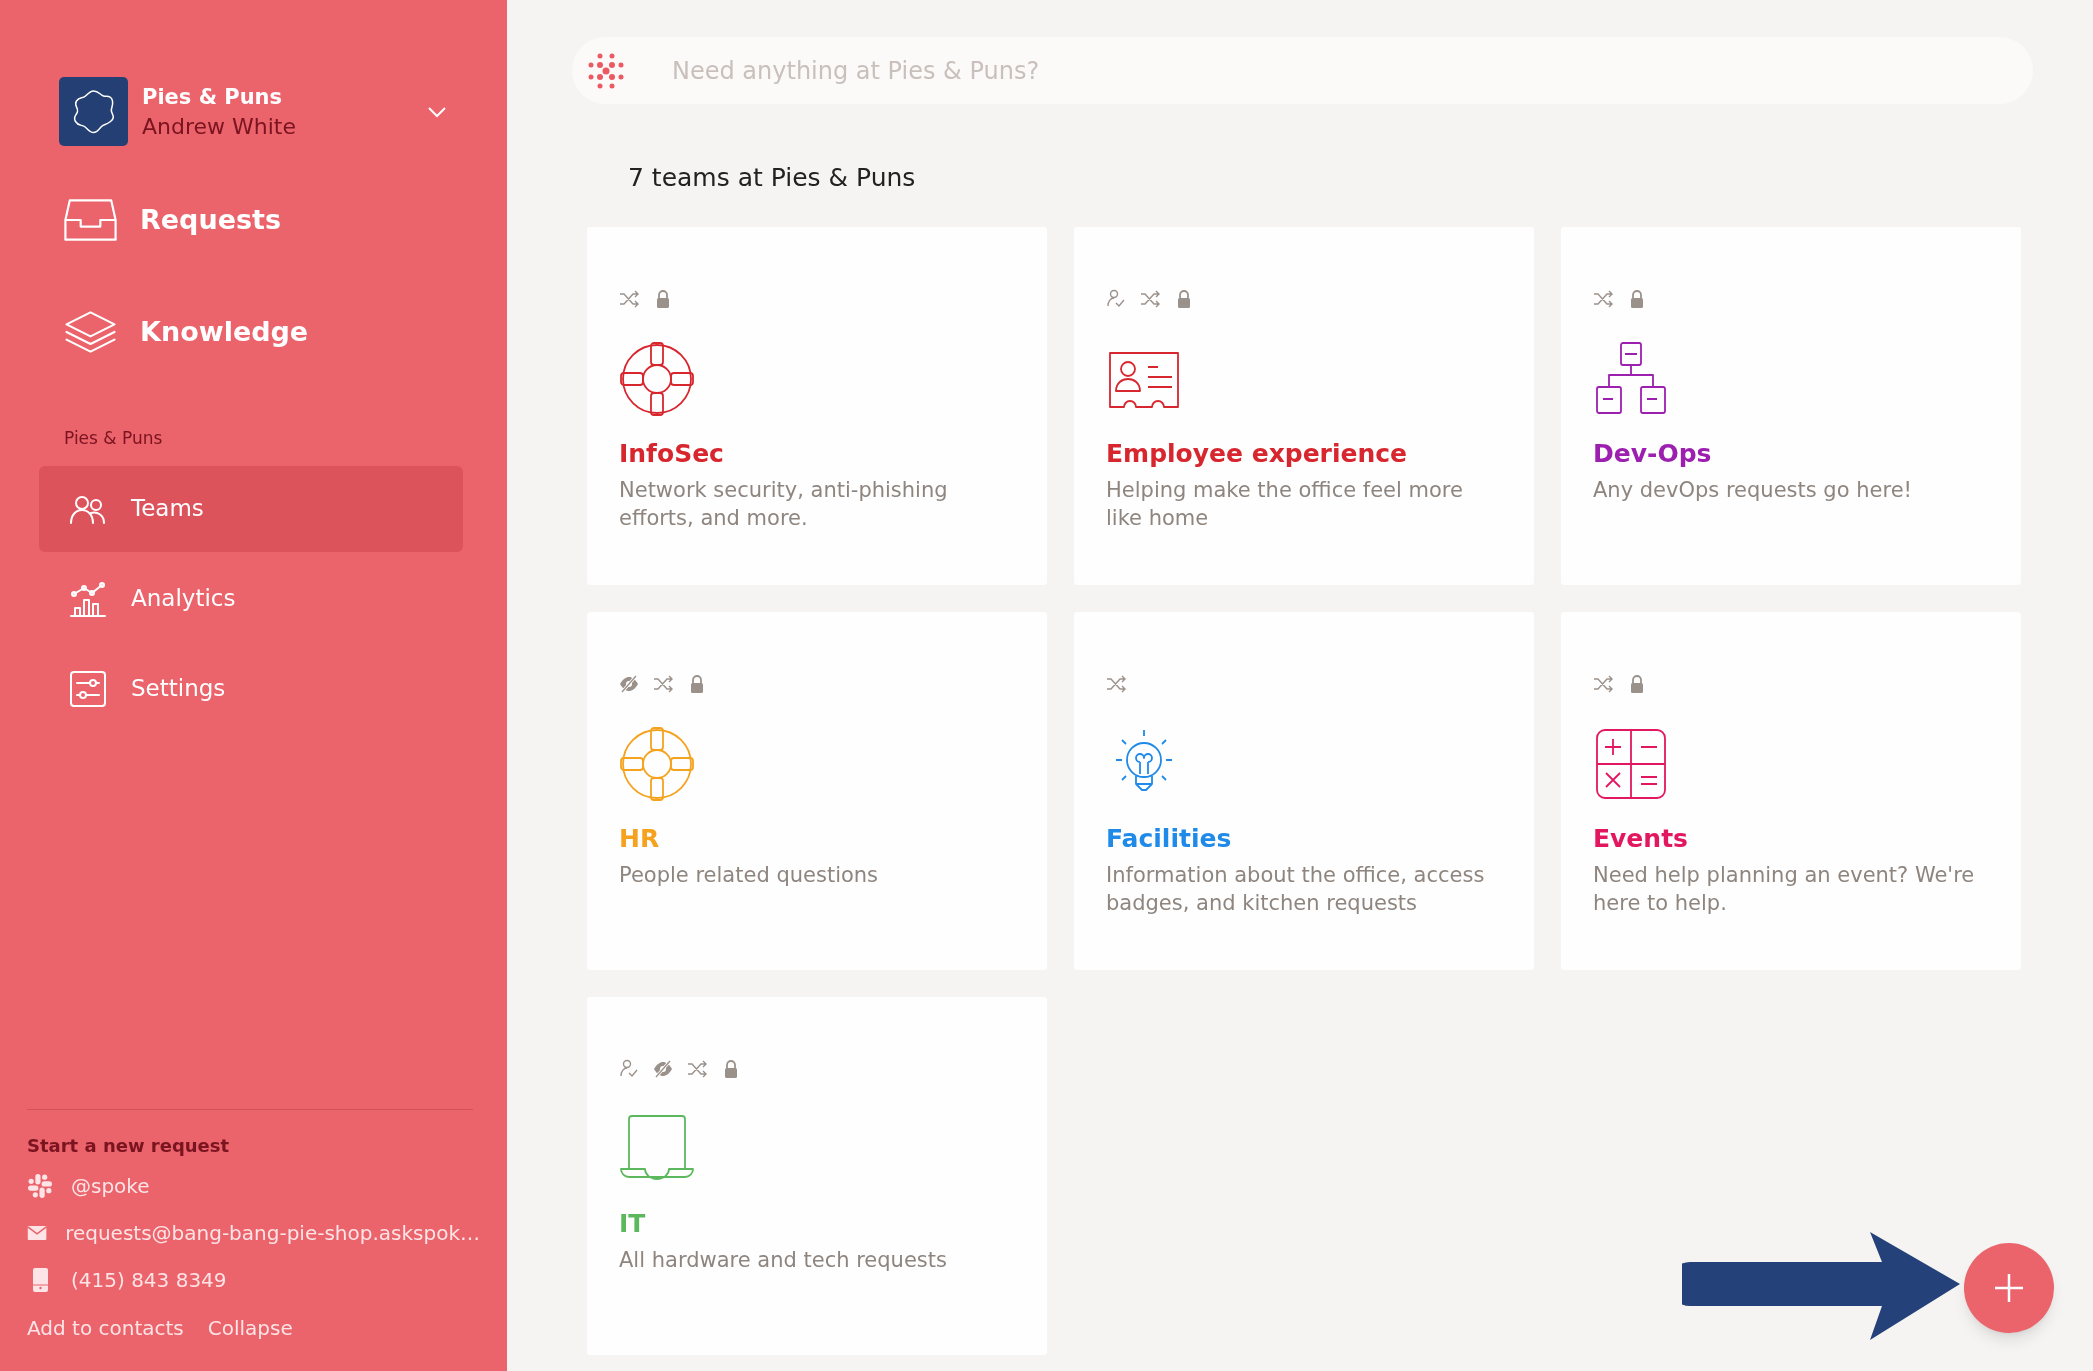 The width and height of the screenshot is (2093, 1371). What do you see at coordinates (783, 1260) in the screenshot?
I see `team-description: All hardware and tech requests` at bounding box center [783, 1260].